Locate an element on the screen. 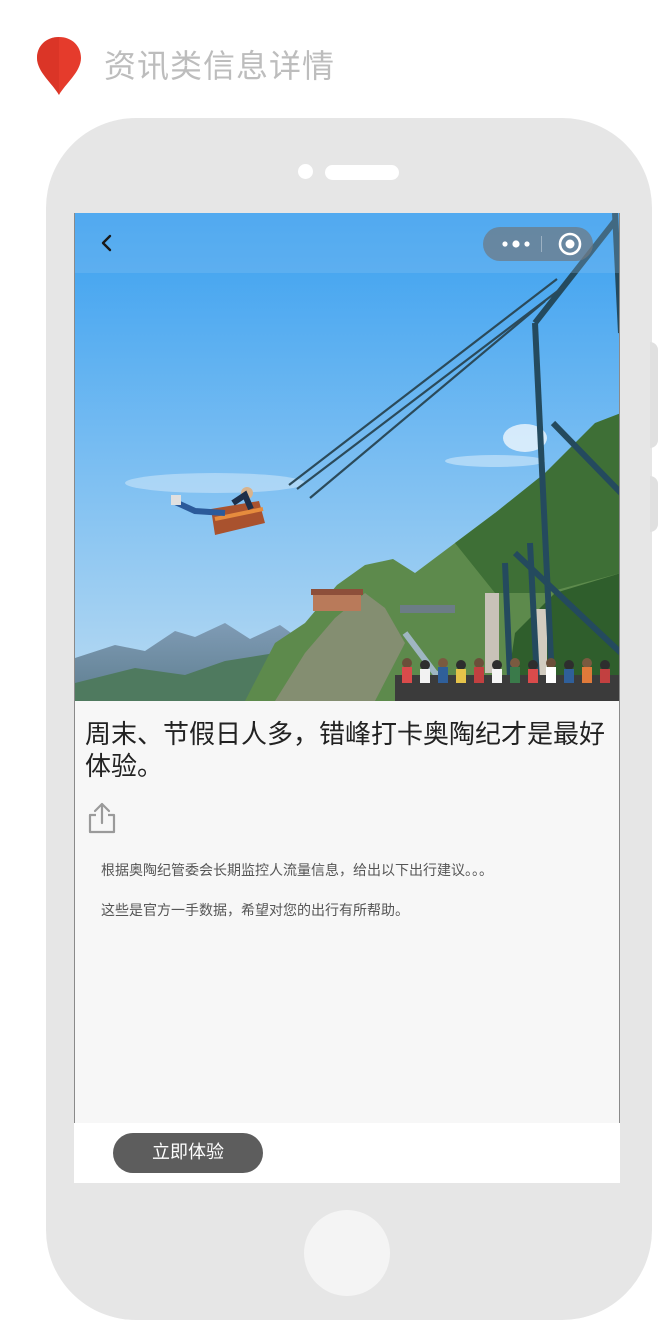 This screenshot has height=1322, width=658. chevron-left-icon is located at coordinates (107, 243).